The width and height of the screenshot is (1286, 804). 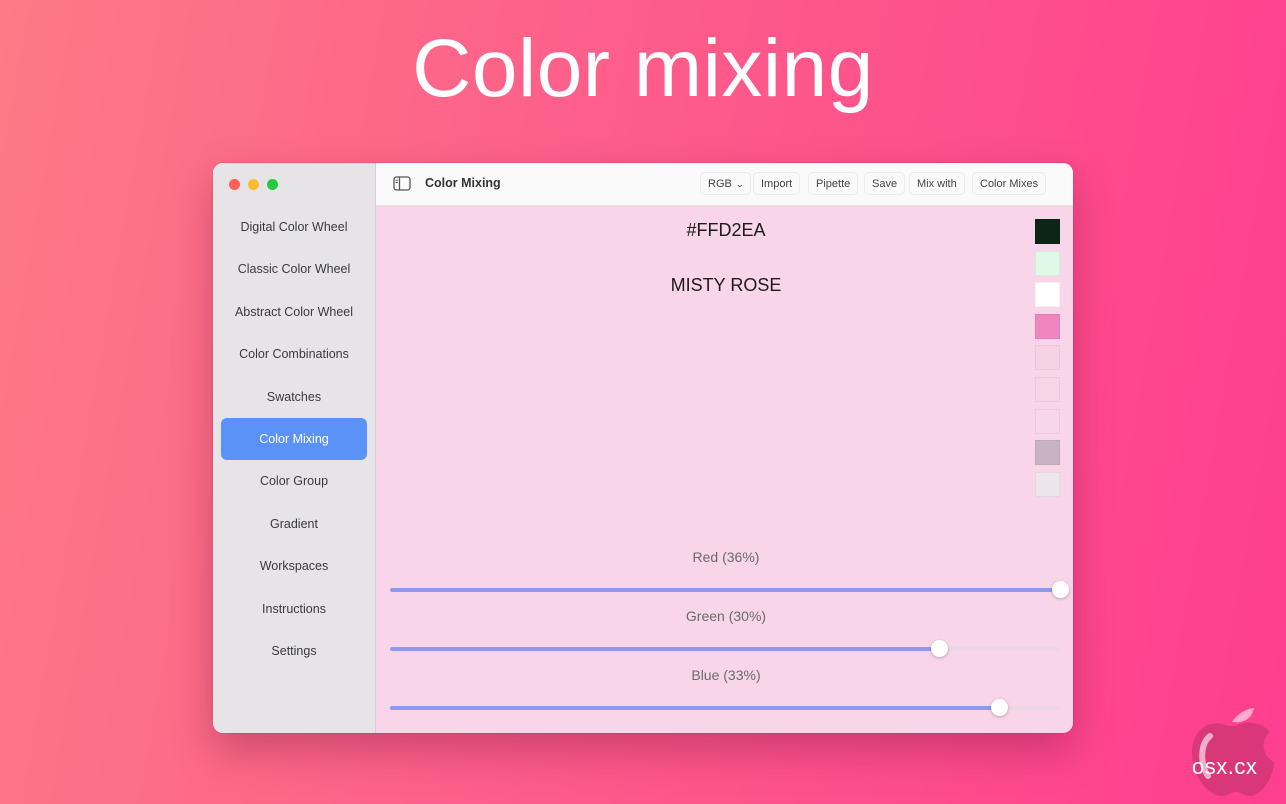 What do you see at coordinates (939, 648) in the screenshot?
I see `green-slider-thumb` at bounding box center [939, 648].